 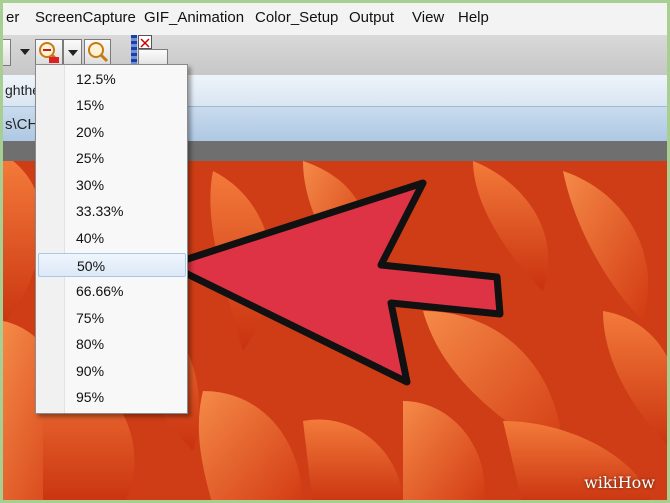 I want to click on zoom-option-12-5: 12.5%, so click(x=112, y=79).